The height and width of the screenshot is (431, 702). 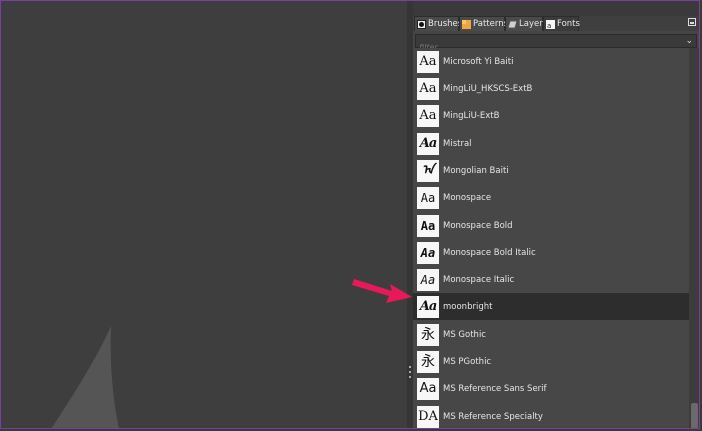 What do you see at coordinates (689, 41) in the screenshot?
I see `chevron-down-icon: ⌄` at bounding box center [689, 41].